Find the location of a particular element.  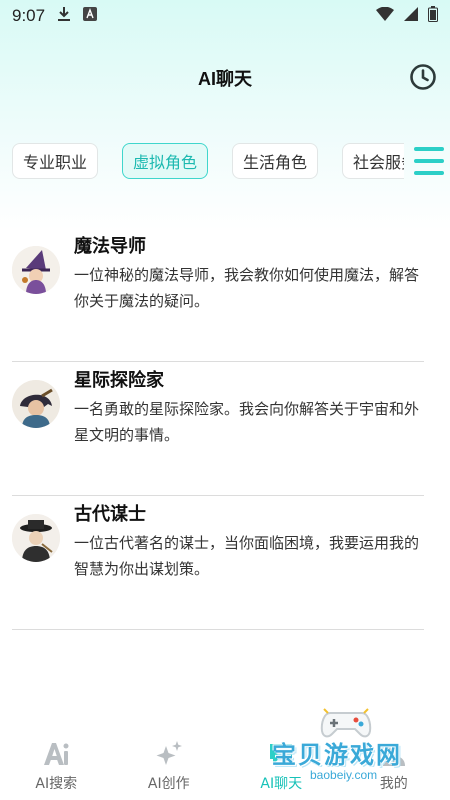

download-icon is located at coordinates (64, 16).